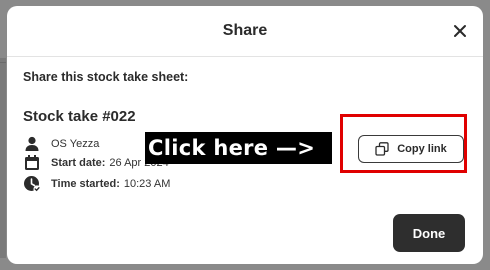  I want to click on calendar-icon, so click(32, 162).